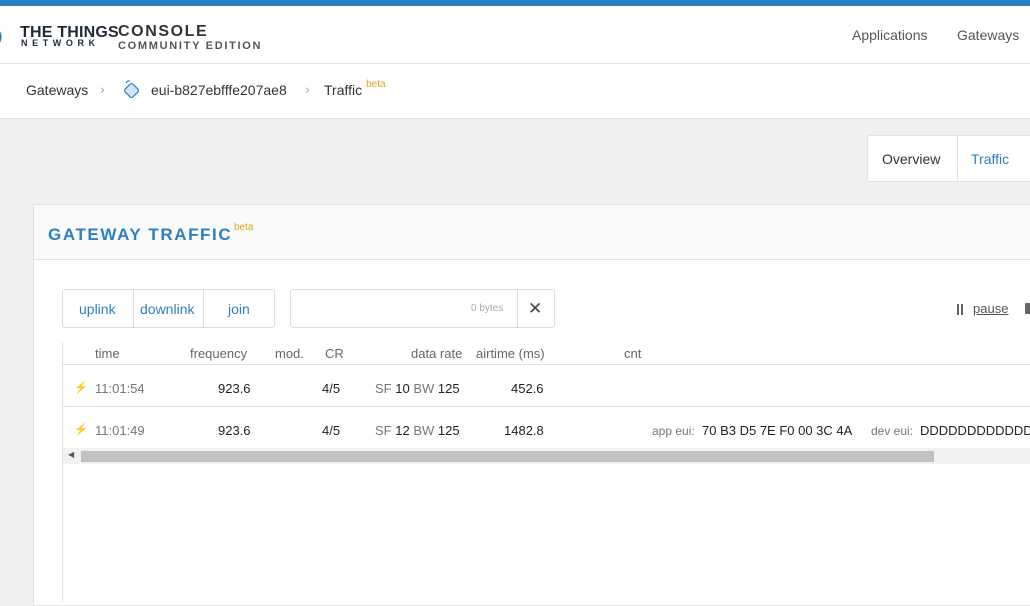 Image resolution: width=1030 pixels, height=606 pixels. Describe the element at coordinates (219, 90) in the screenshot. I see `breadcrumb-gateway-id: eui-b827ebfffe207ae8` at that location.